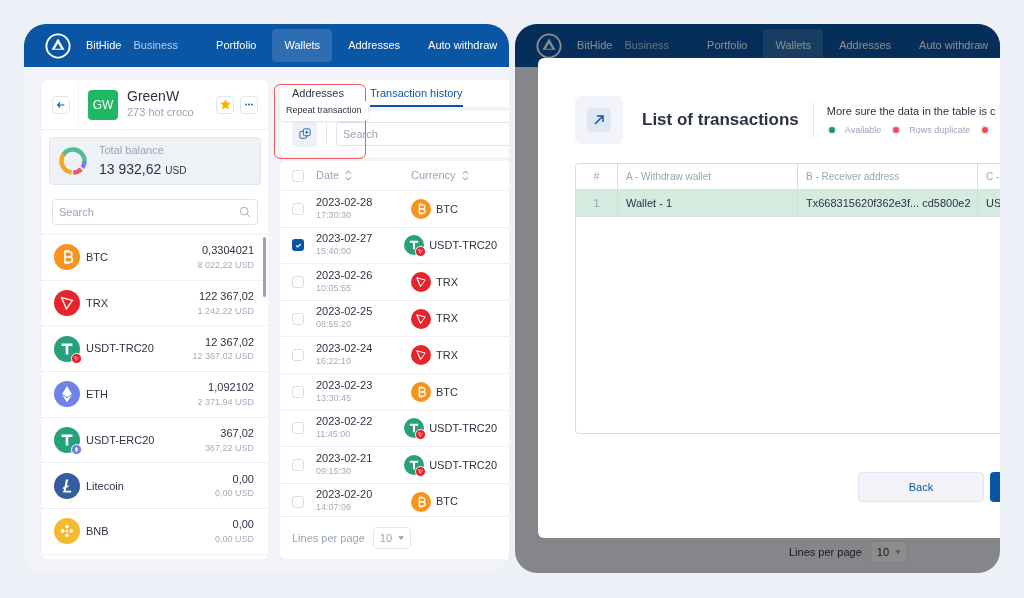  Describe the element at coordinates (995, 487) in the screenshot. I see `primary-button` at that location.